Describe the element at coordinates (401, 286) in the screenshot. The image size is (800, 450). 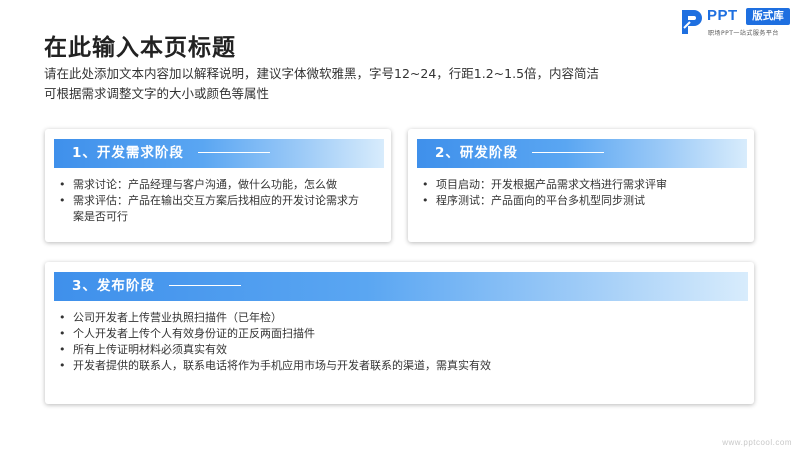
I see `card-banner: 3、发布阶段` at that location.